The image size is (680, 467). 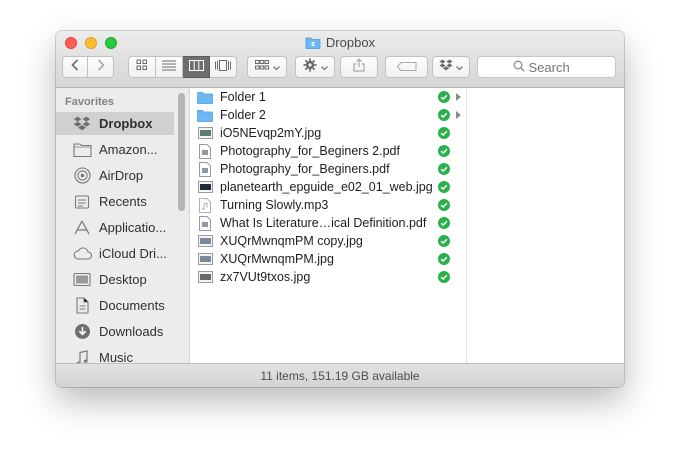 I want to click on nav-buttons, so click(x=88, y=67).